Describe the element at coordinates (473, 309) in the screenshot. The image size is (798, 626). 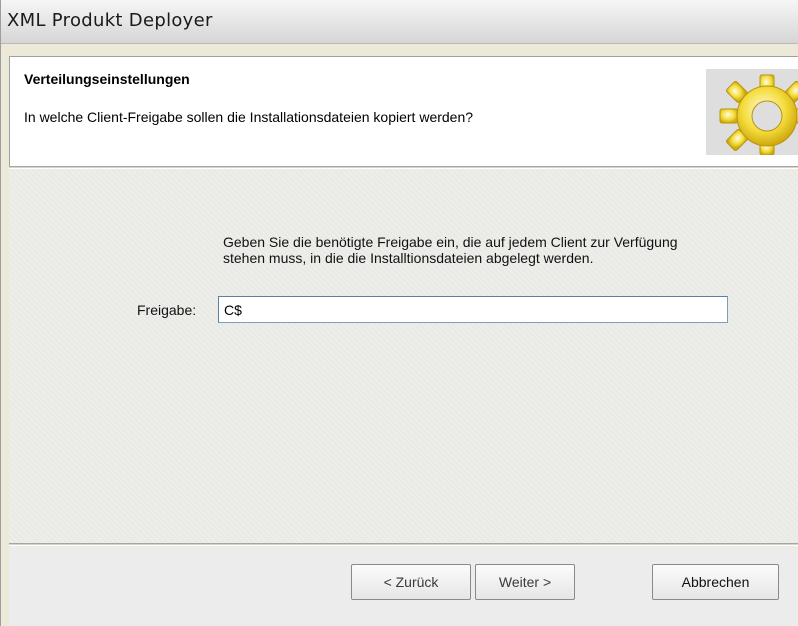
I see `share-input` at that location.